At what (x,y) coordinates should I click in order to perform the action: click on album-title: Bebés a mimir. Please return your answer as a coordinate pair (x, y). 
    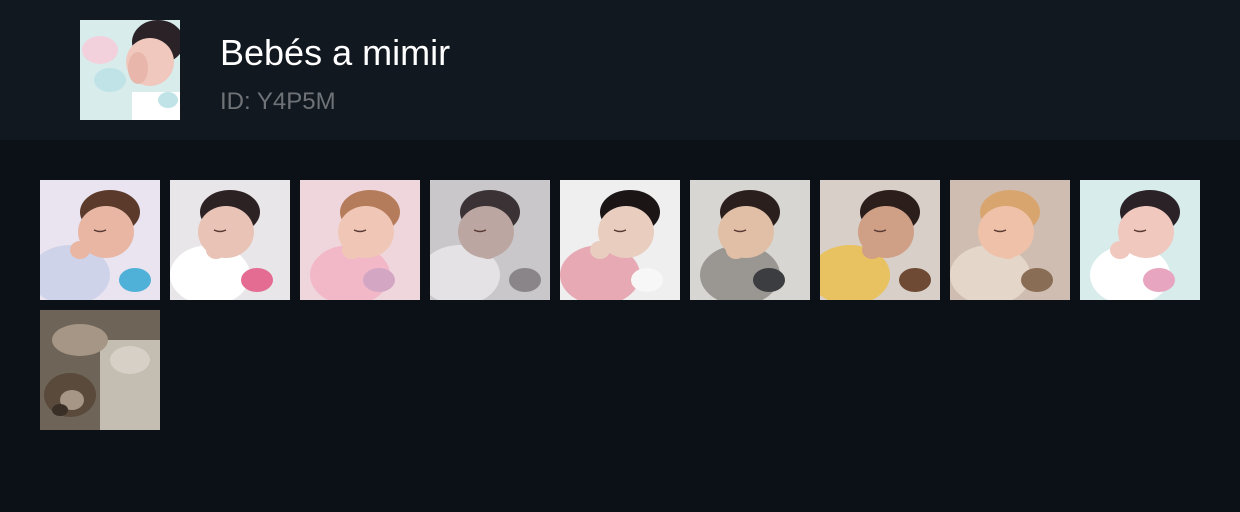
    Looking at the image, I should click on (335, 52).